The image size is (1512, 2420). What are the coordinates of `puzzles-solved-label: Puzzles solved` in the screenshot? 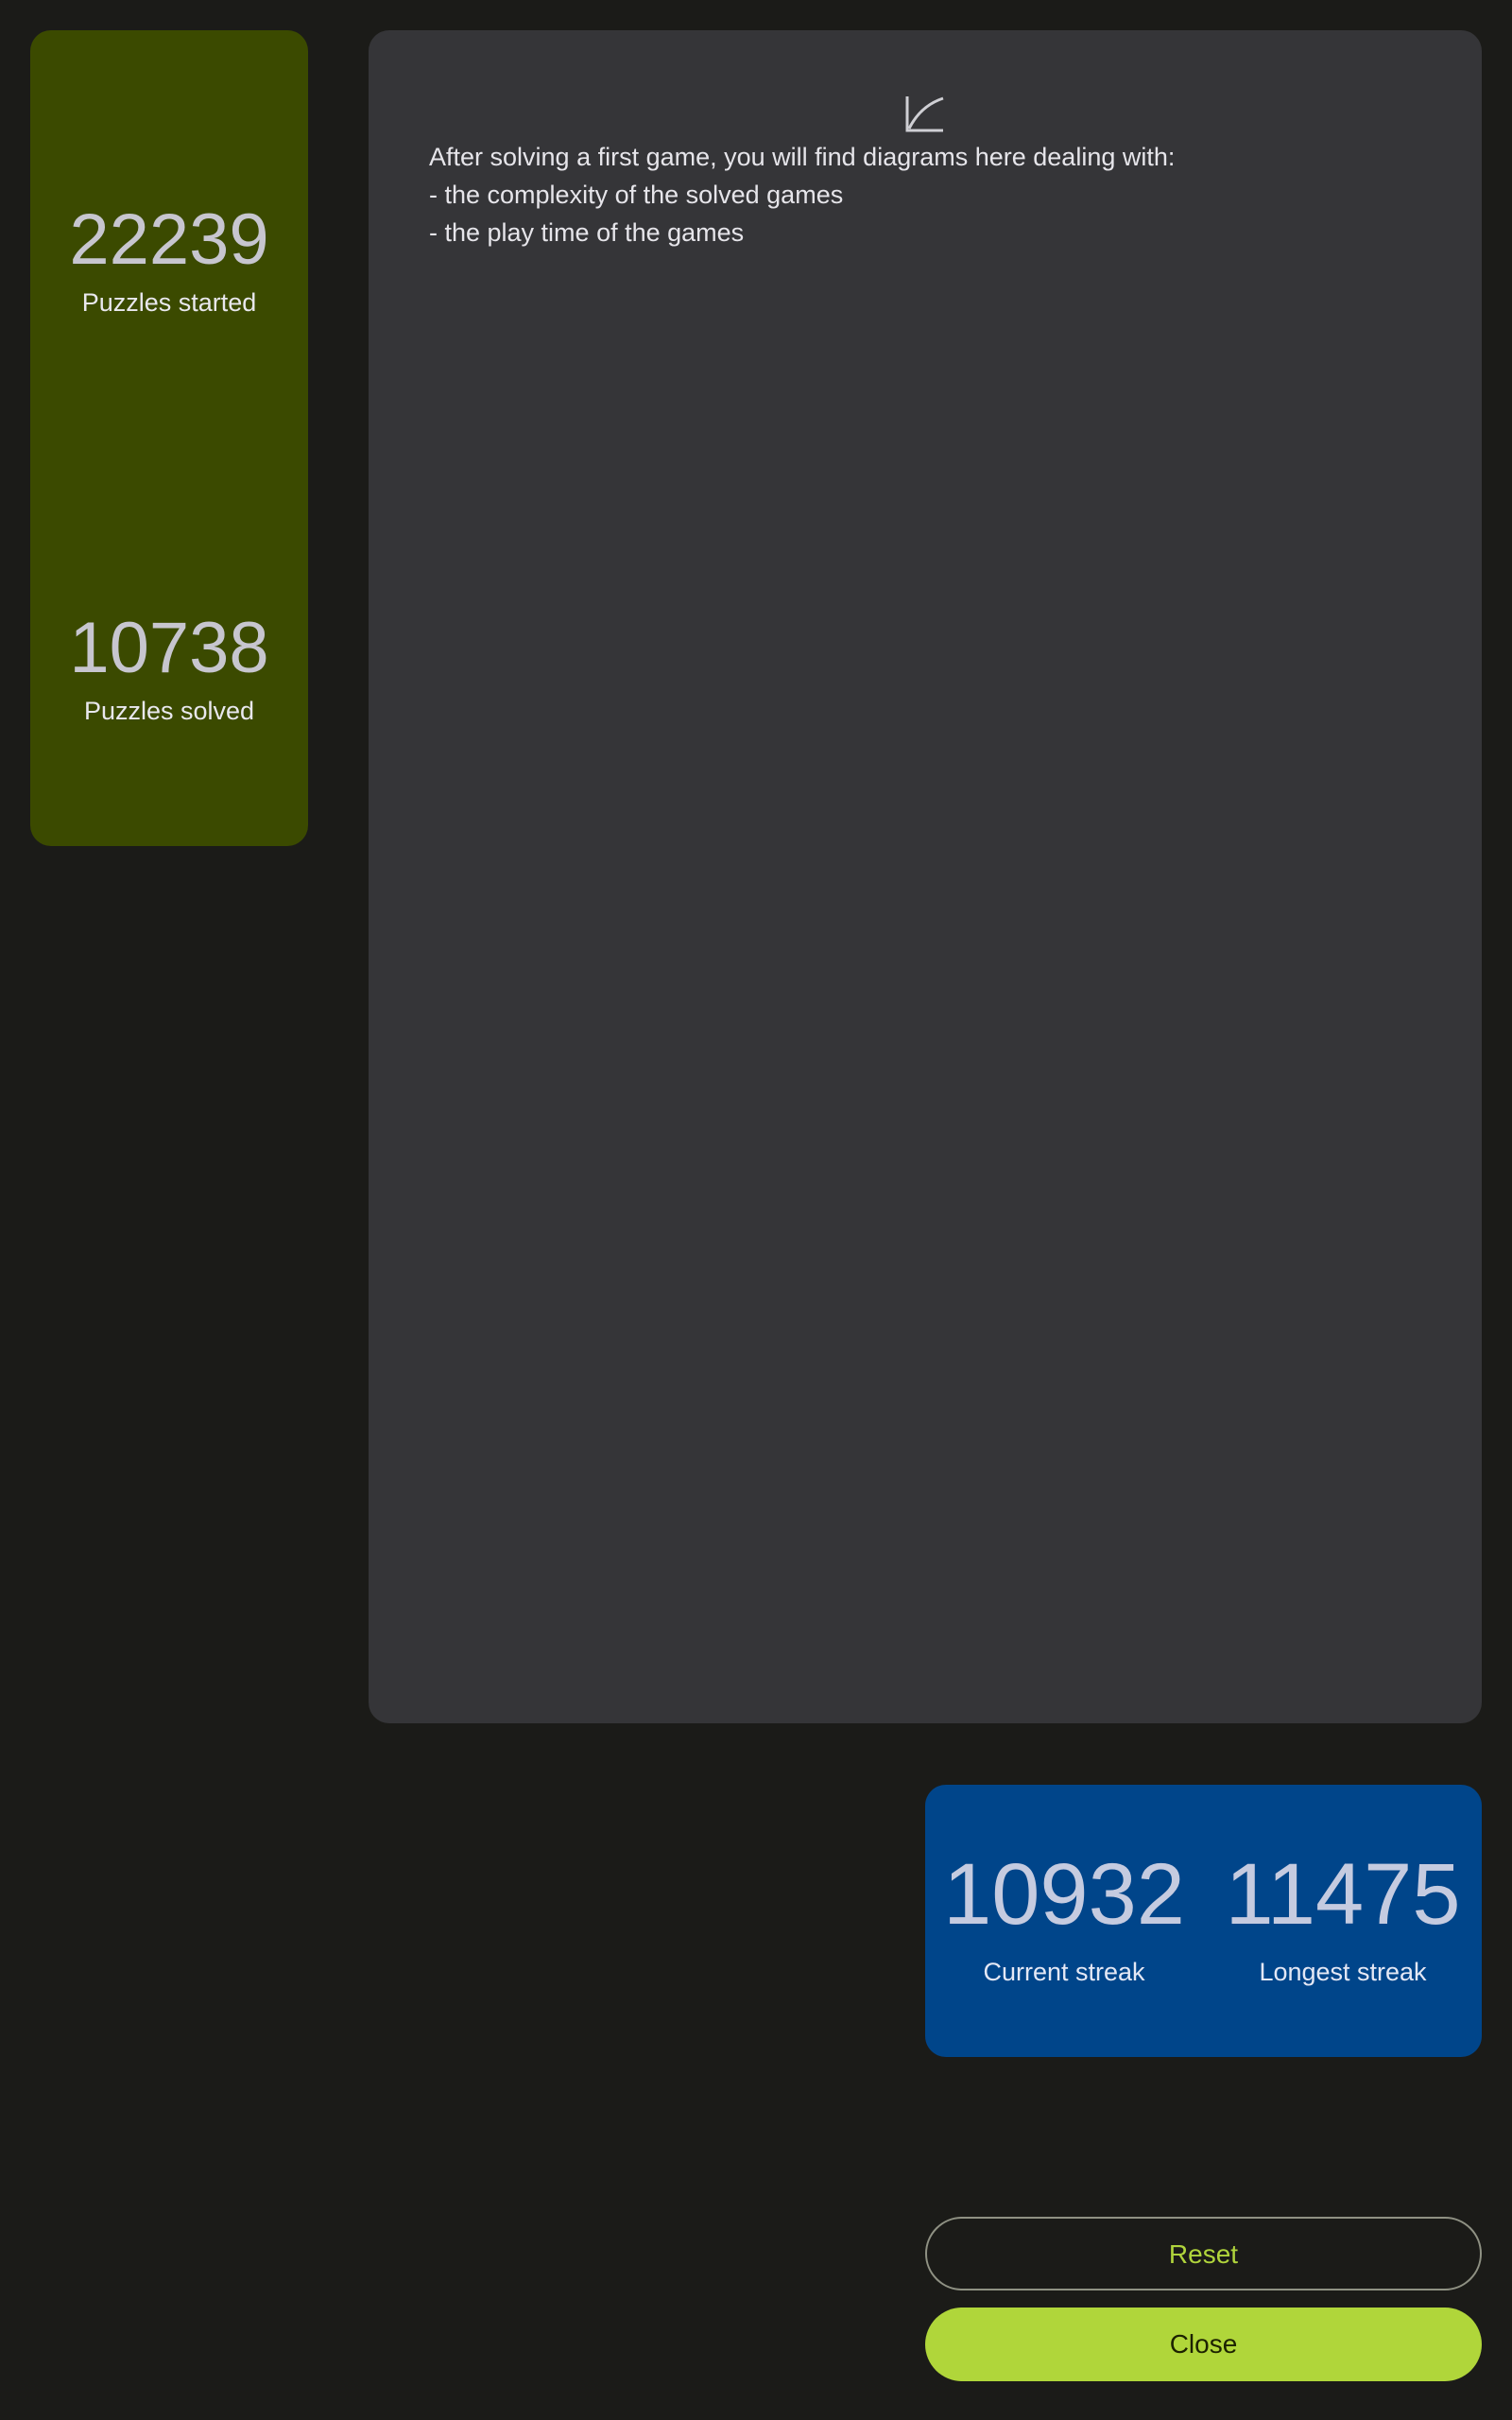 It's located at (169, 711).